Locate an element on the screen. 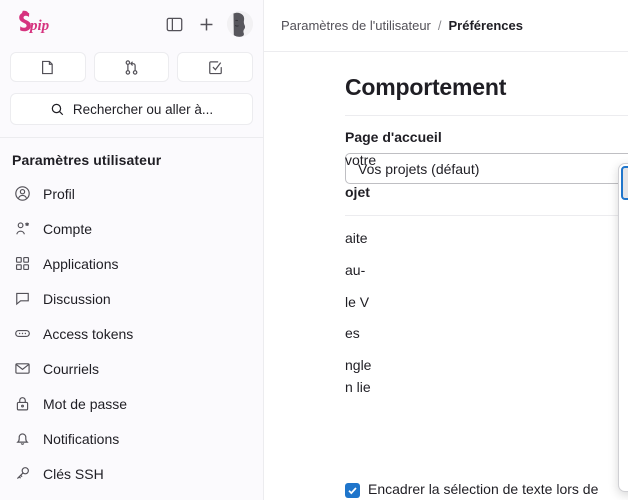 This screenshot has width=628, height=500. sidebar-quick-actions is located at coordinates (131, 65).